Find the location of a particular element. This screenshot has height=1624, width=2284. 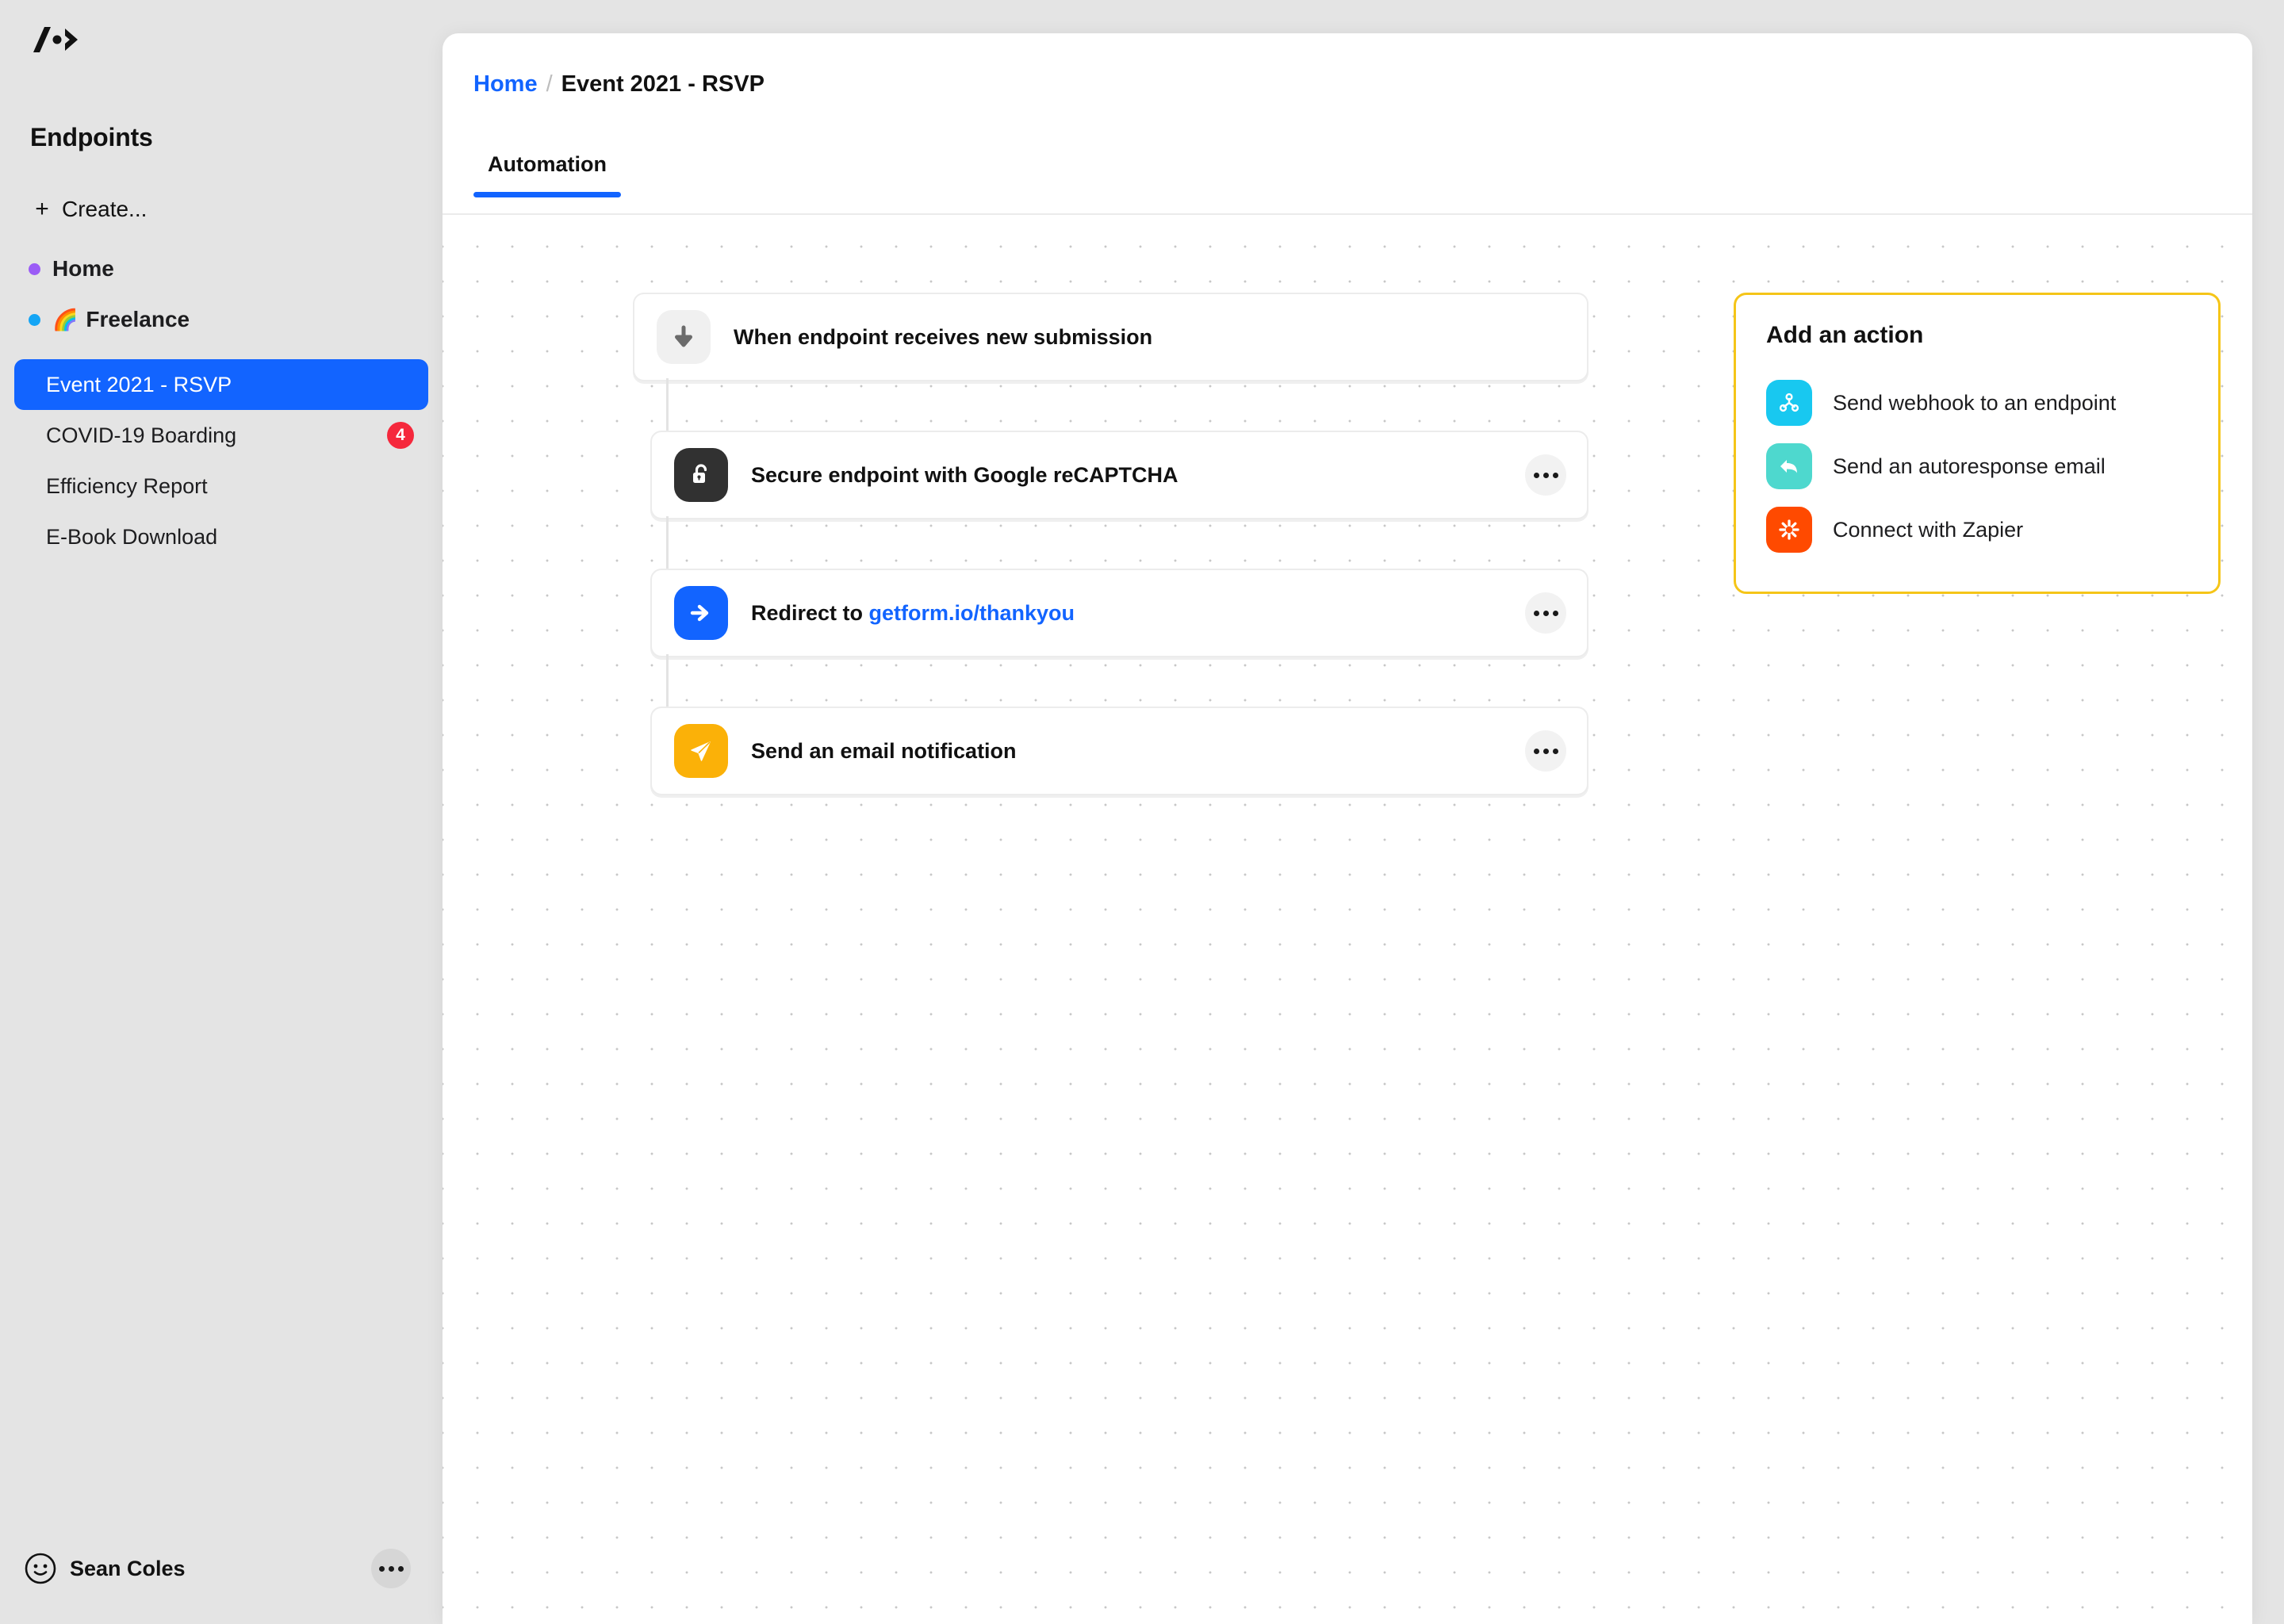

sidebar-title: Endpoints is located at coordinates (91, 137).